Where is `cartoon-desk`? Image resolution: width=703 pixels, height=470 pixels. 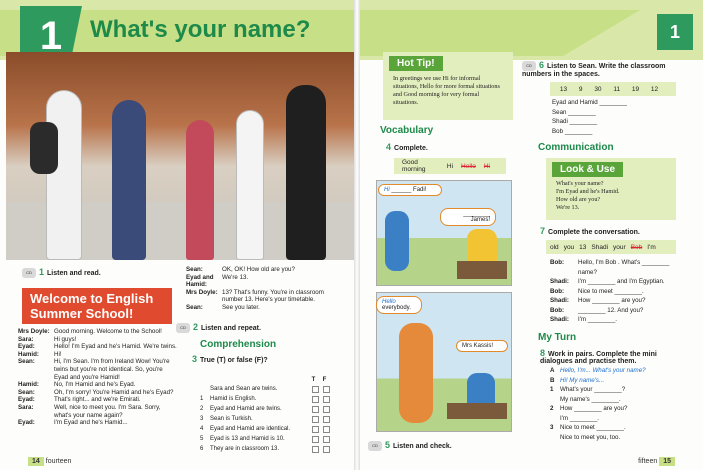
cartoon-desk is located at coordinates (482, 270).